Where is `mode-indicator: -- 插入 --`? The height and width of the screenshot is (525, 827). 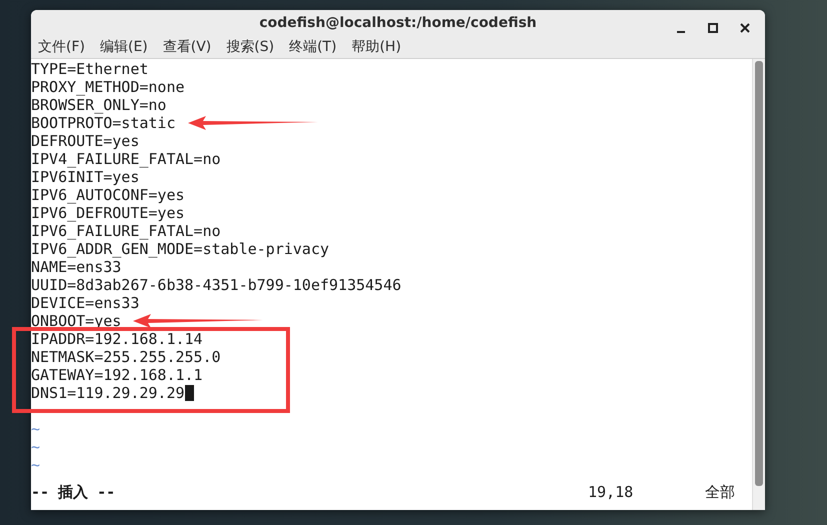 mode-indicator: -- 插入 -- is located at coordinates (73, 492).